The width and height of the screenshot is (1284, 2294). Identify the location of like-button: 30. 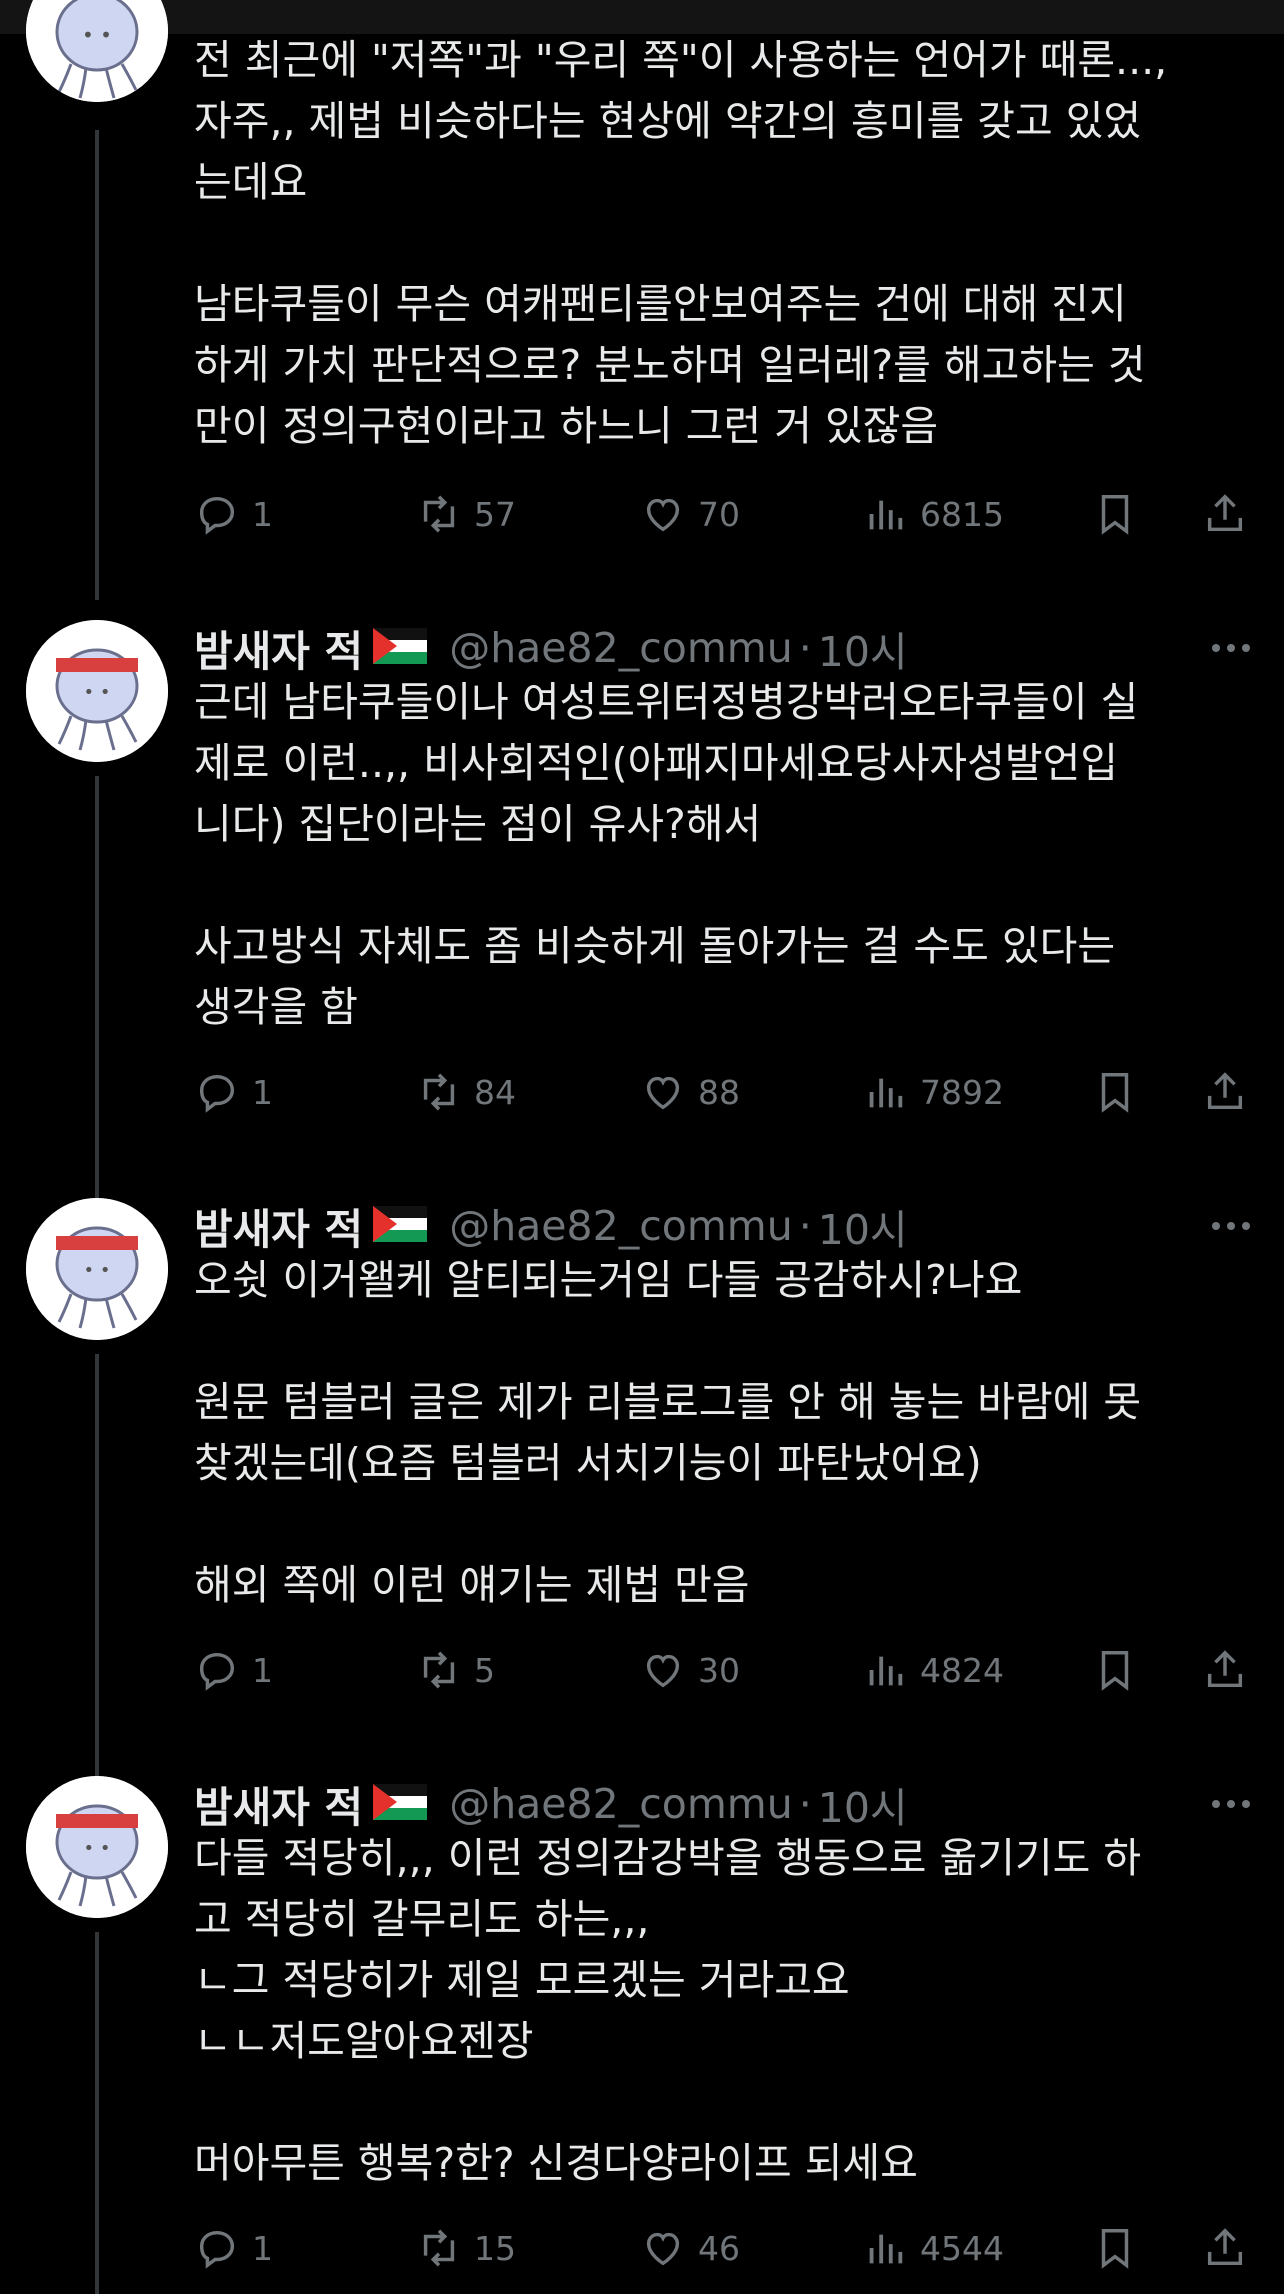
(690, 1670).